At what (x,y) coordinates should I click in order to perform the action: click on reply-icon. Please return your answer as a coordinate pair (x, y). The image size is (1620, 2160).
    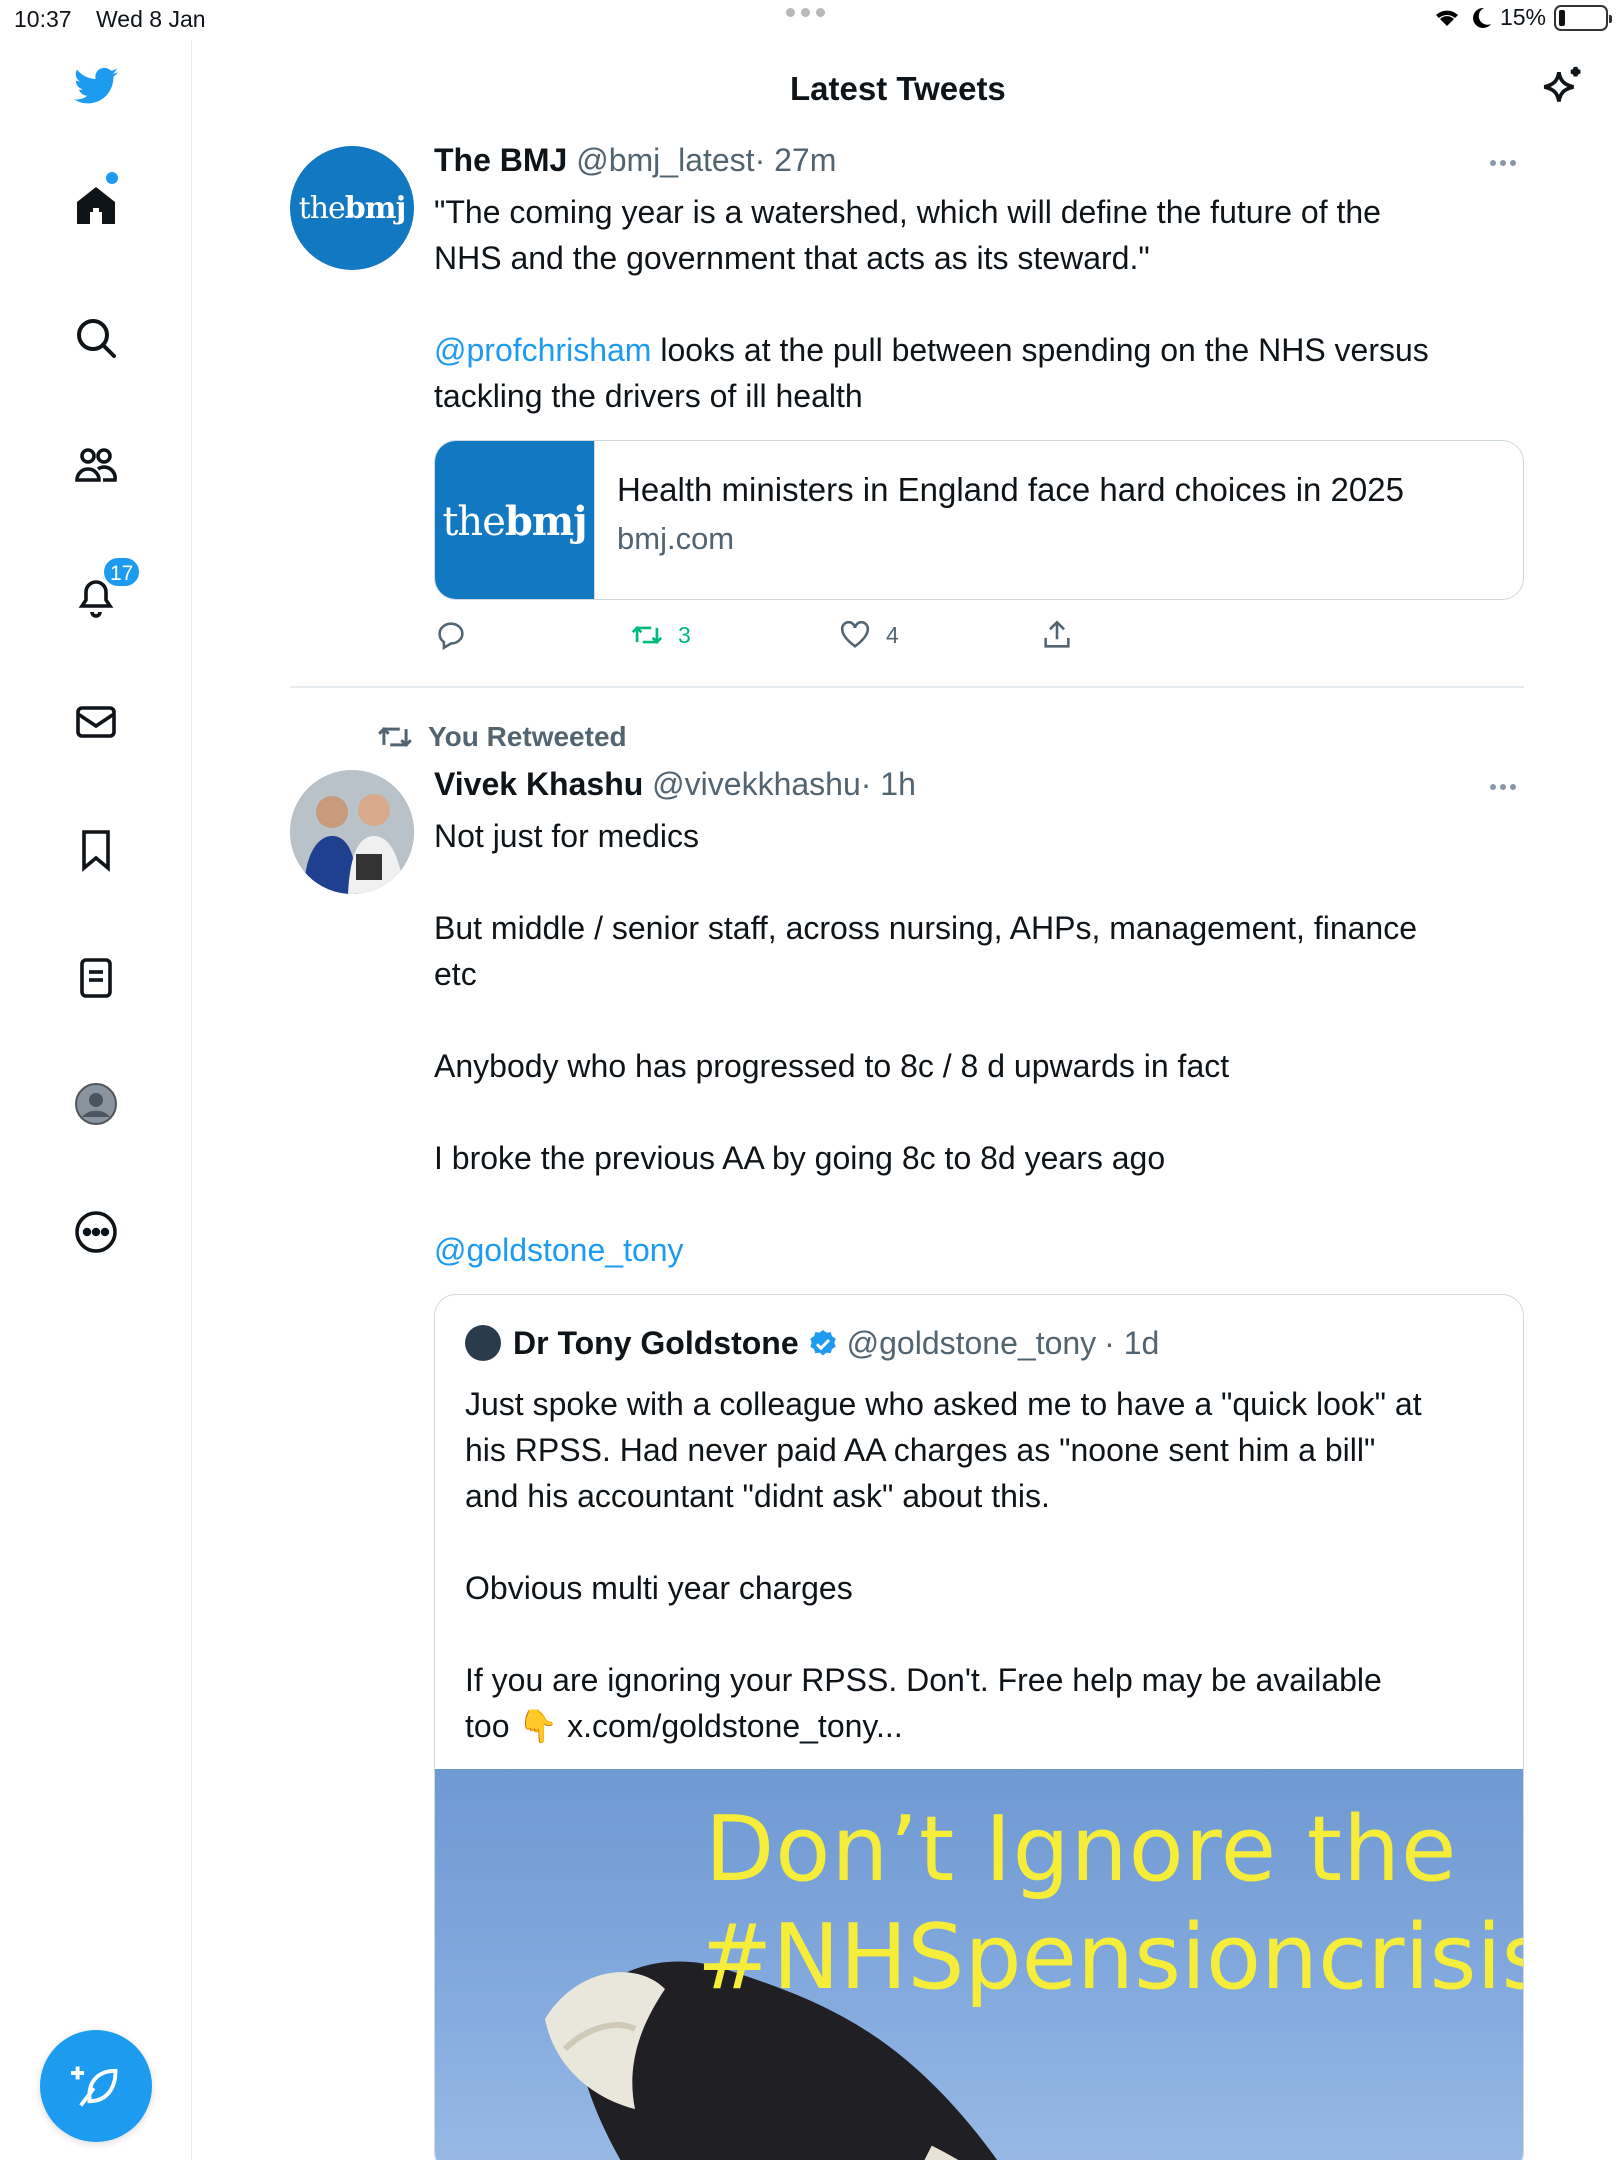
    Looking at the image, I should click on (451, 636).